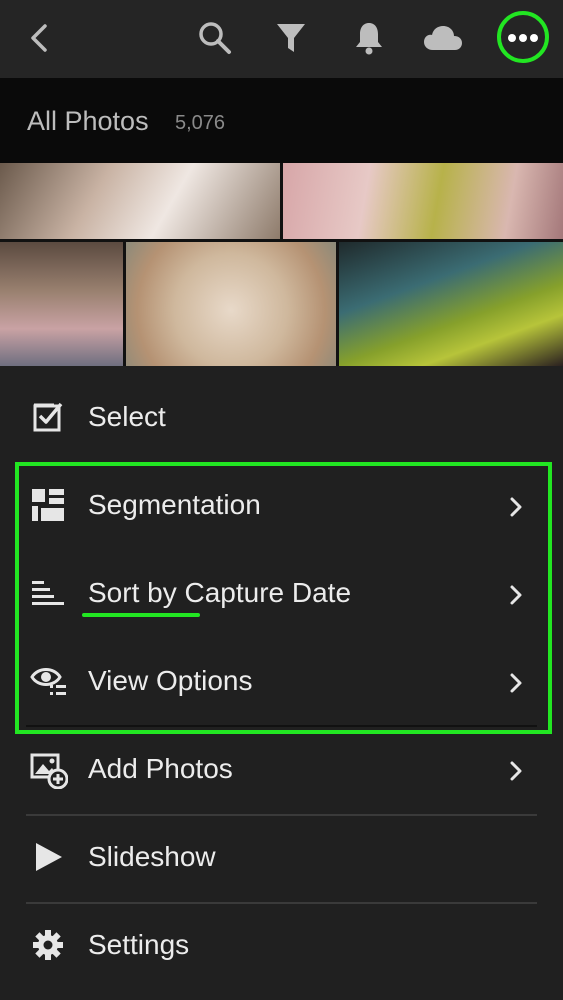 The height and width of the screenshot is (1000, 563). I want to click on album-title: All Photos, so click(88, 121).